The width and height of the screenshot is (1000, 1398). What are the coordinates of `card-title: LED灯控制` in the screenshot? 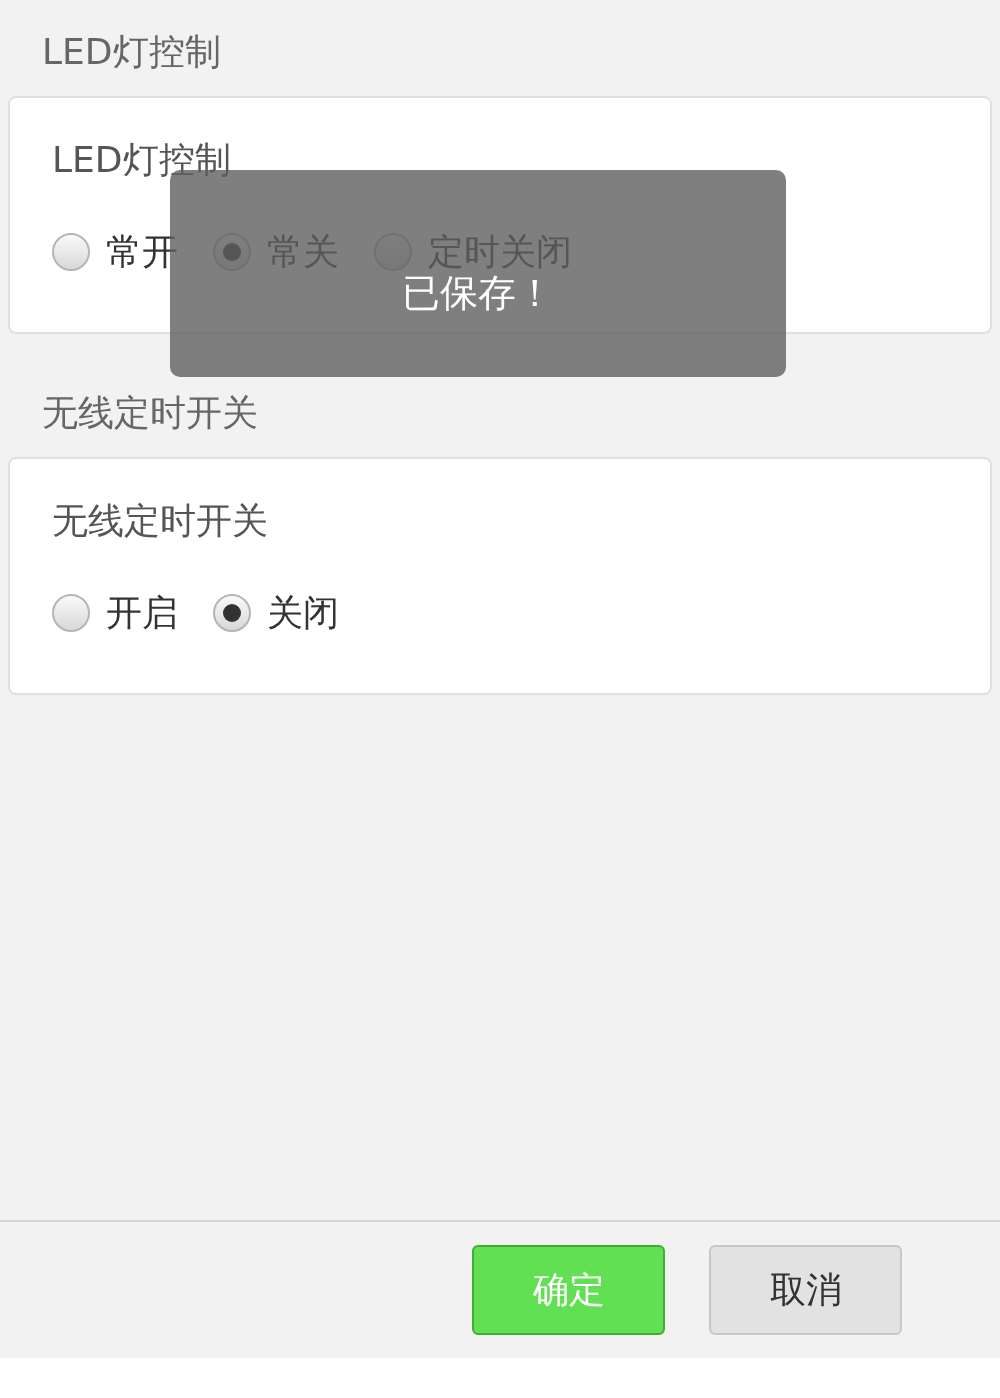 It's located at (141, 160).